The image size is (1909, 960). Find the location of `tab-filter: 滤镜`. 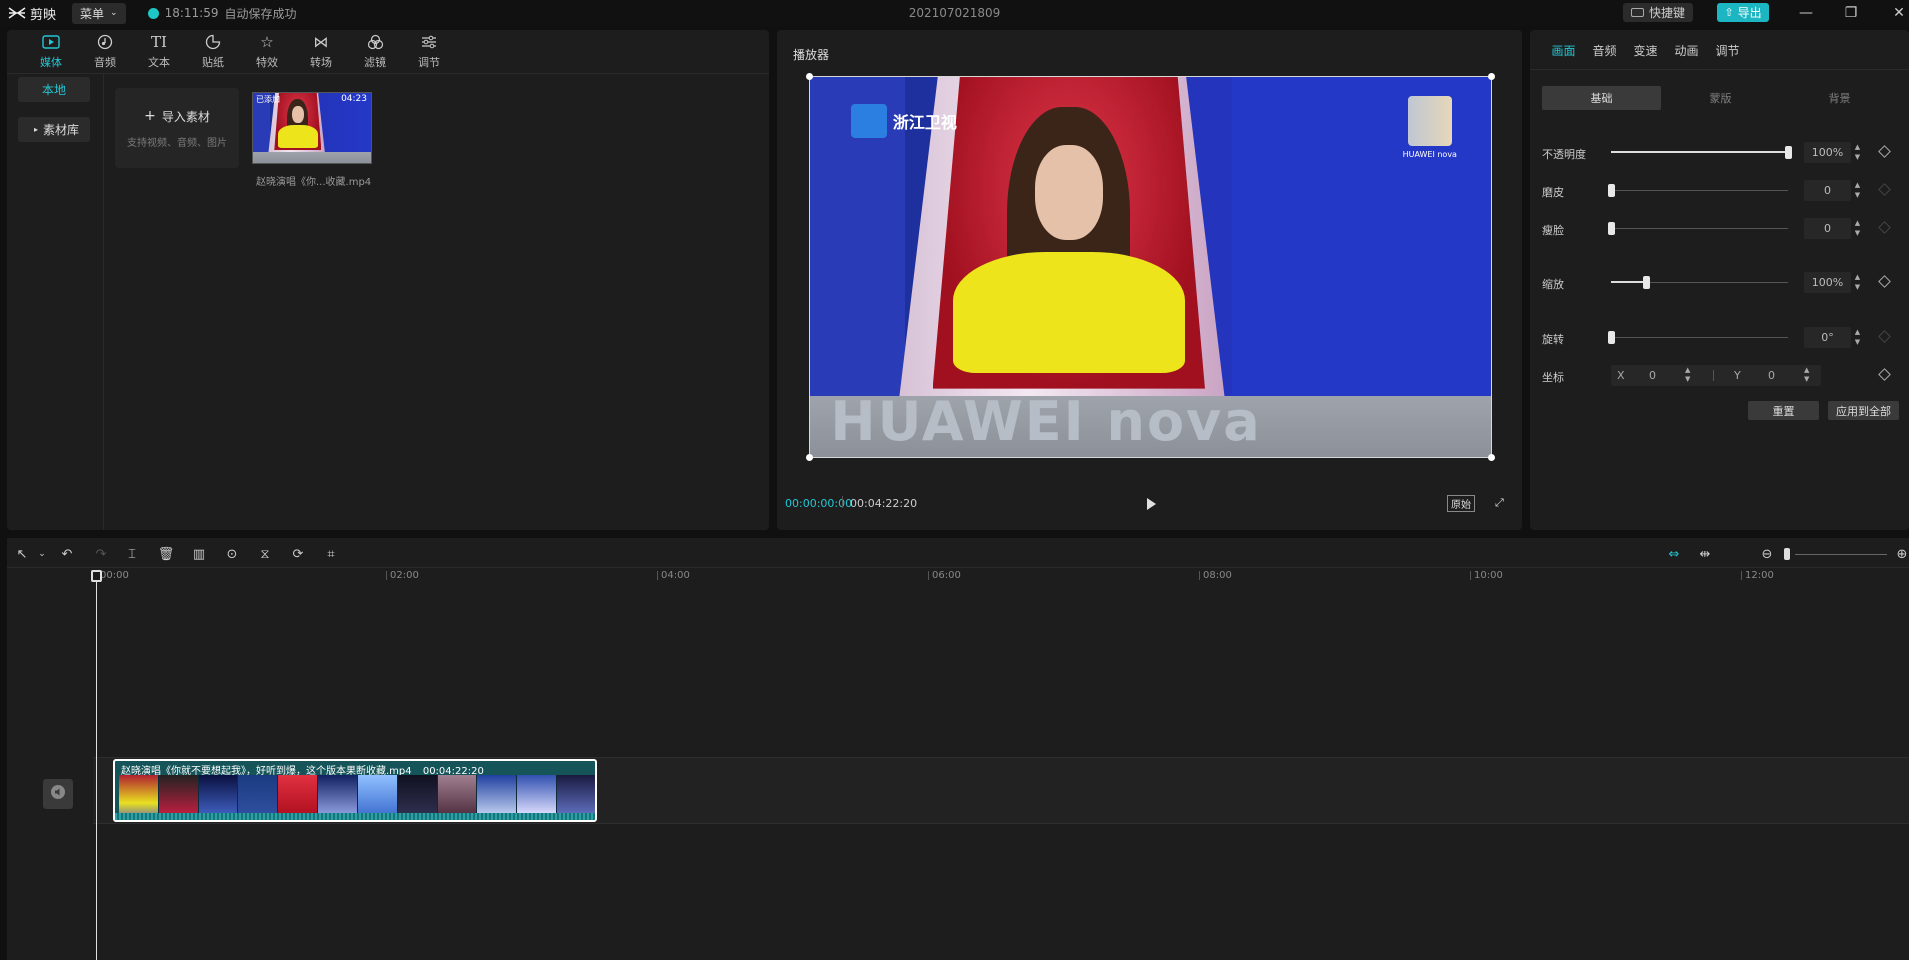

tab-filter: 滤镜 is located at coordinates (375, 52).